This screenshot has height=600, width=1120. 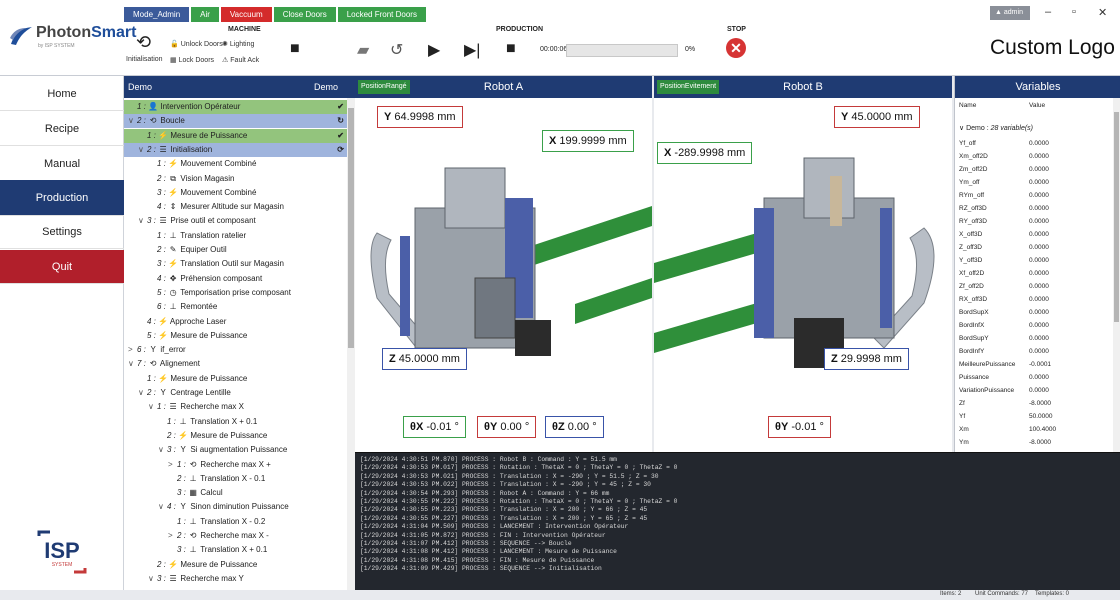 I want to click on tree-node: ∨ 7 : ⟲ Alignement, so click(x=235, y=364).